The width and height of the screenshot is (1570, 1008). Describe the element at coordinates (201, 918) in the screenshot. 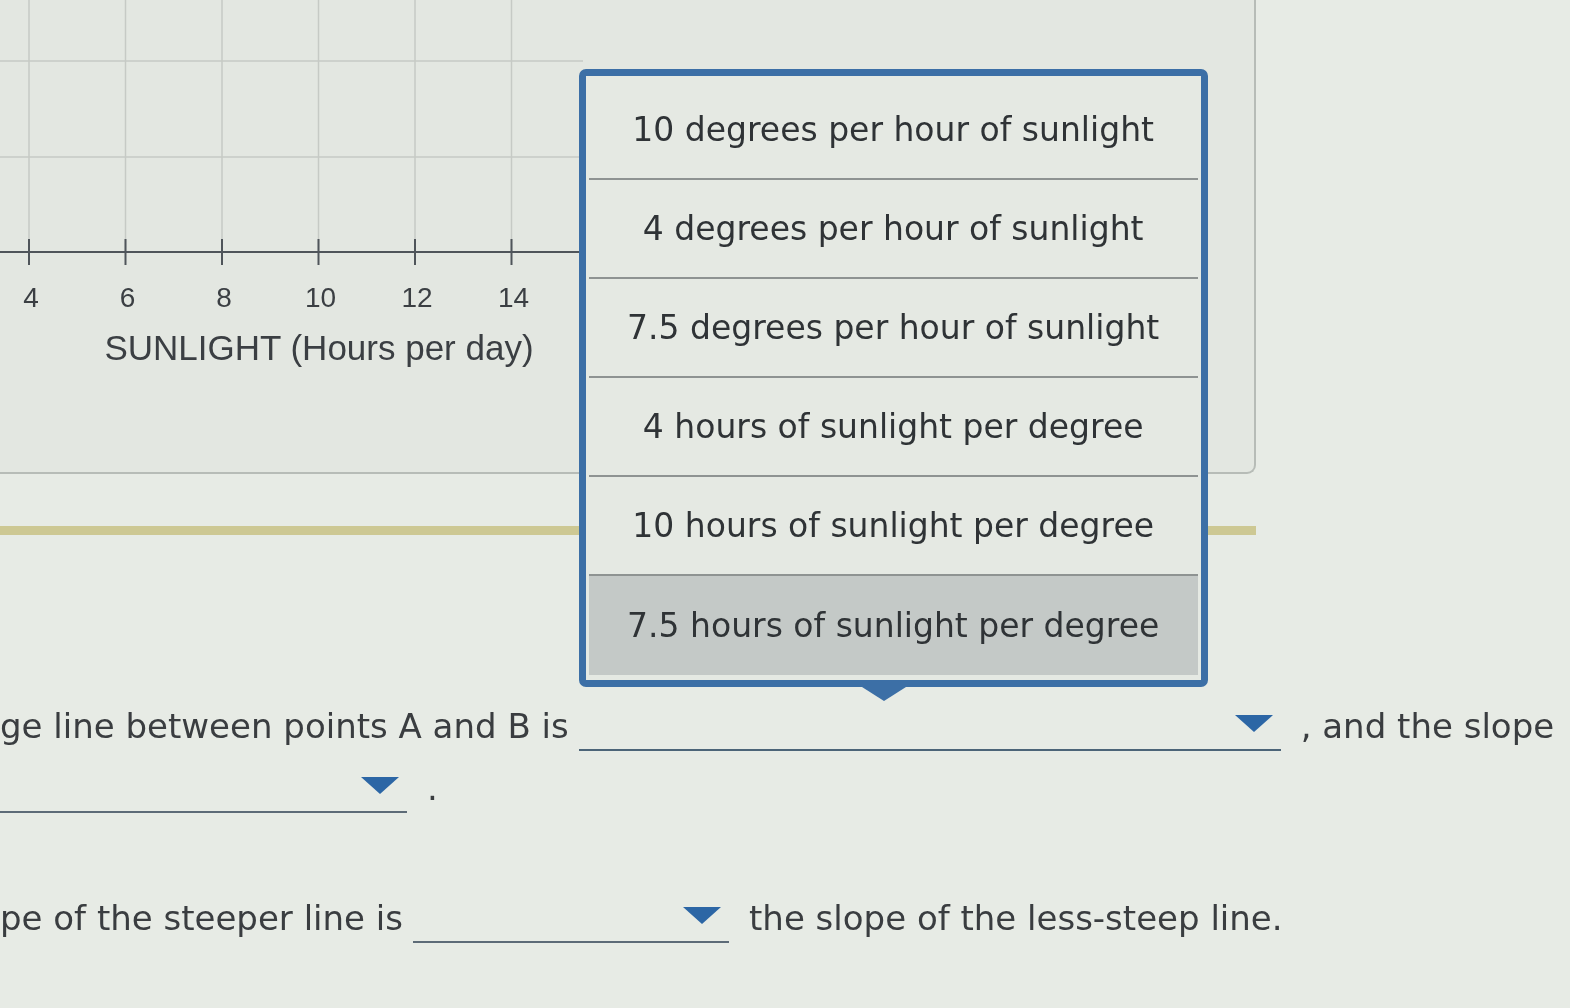

I see `question-text: pe of the steeper line is` at that location.